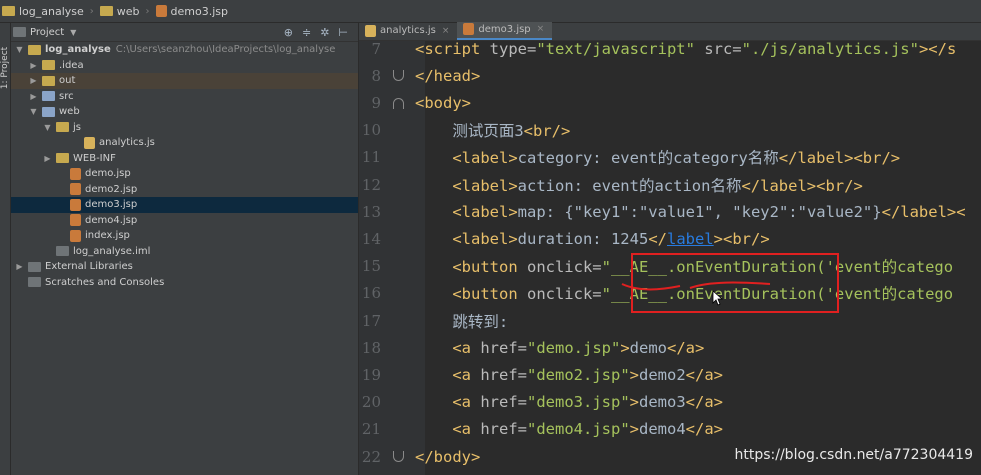 This screenshot has height=475, width=981. What do you see at coordinates (324, 32) in the screenshot?
I see `panel-tool-icon: ✲` at bounding box center [324, 32].